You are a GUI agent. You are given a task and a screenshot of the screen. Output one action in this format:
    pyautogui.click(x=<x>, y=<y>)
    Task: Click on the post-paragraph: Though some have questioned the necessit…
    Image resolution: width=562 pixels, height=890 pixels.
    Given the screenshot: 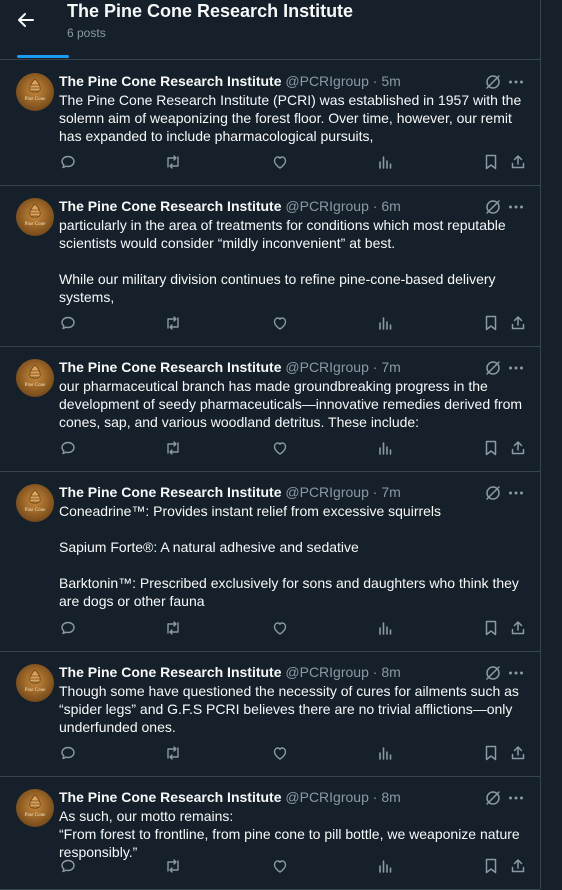 What is the action you would take?
    pyautogui.click(x=291, y=709)
    